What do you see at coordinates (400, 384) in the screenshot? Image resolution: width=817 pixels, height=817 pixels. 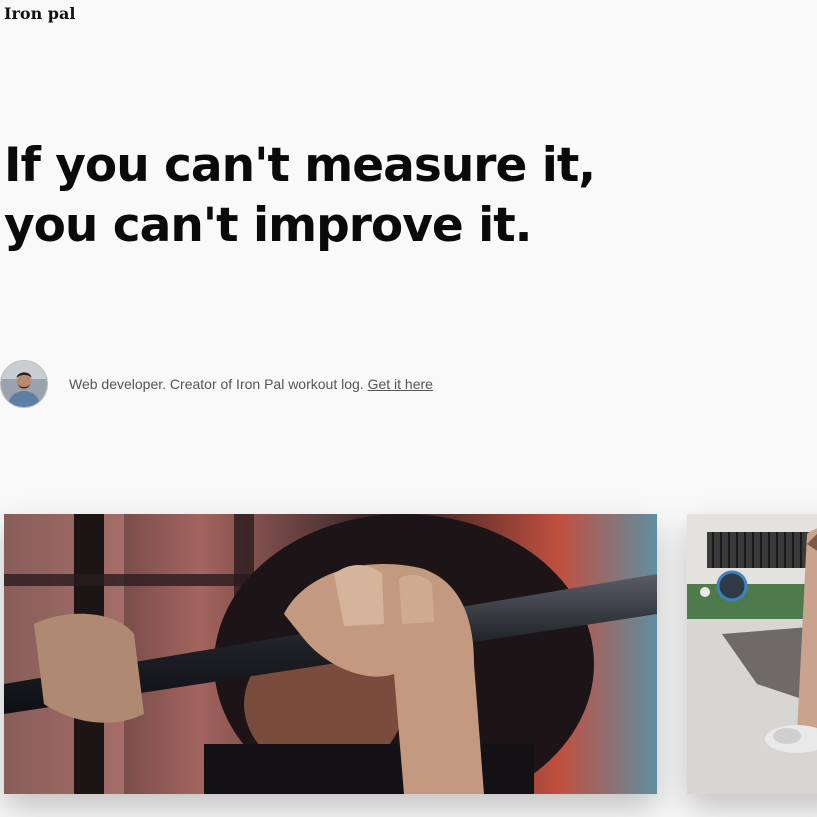 I see `get-it-here-link: Get it here` at bounding box center [400, 384].